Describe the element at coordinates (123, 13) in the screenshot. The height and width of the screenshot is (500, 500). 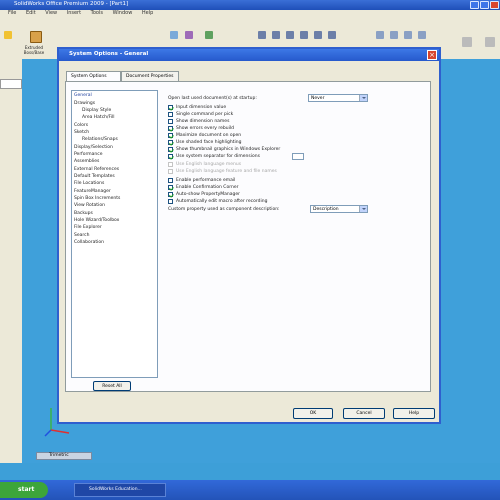
I see `menu-window: Window` at that location.